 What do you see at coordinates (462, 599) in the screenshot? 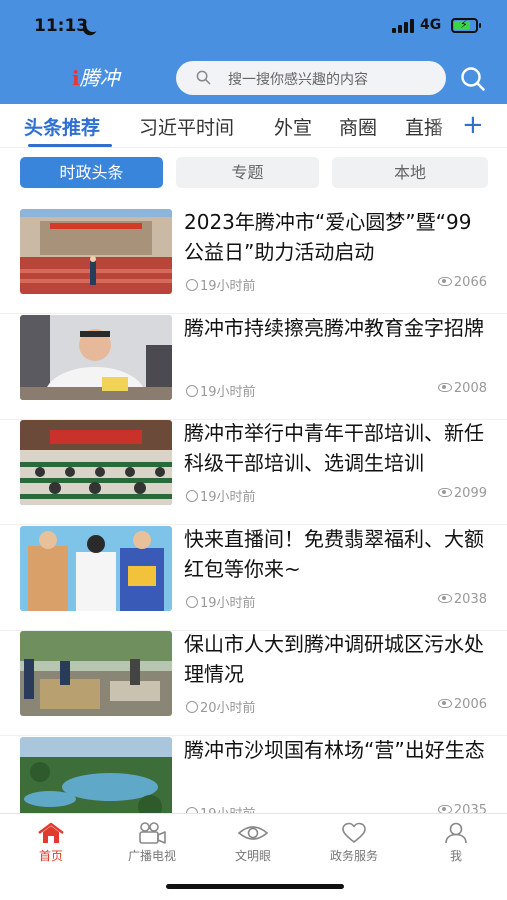
I see `news-views: 2038` at bounding box center [462, 599].